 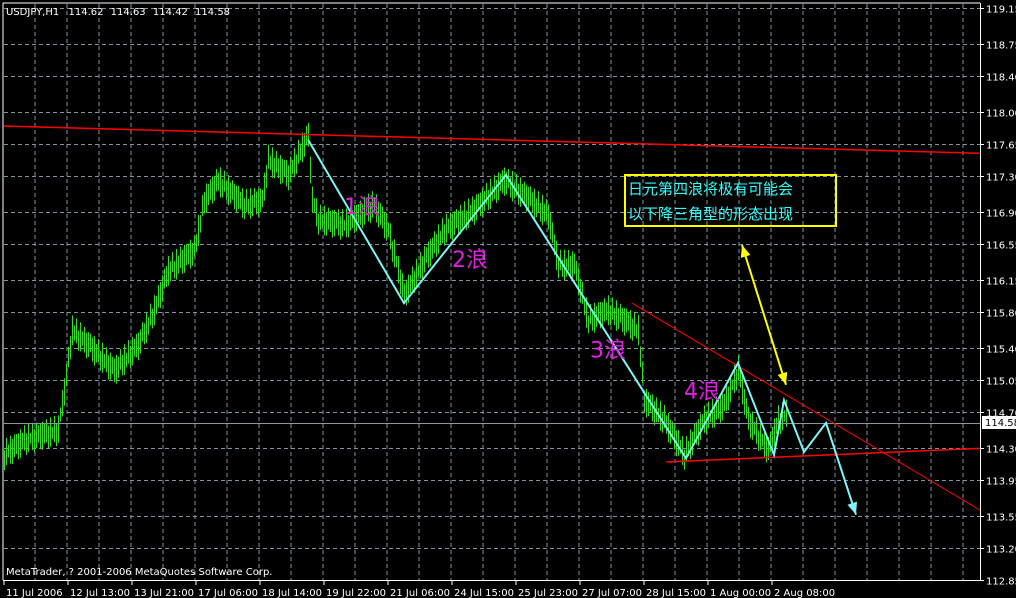 What do you see at coordinates (1001, 382) in the screenshot?
I see `price-tick-label: 115.05` at bounding box center [1001, 382].